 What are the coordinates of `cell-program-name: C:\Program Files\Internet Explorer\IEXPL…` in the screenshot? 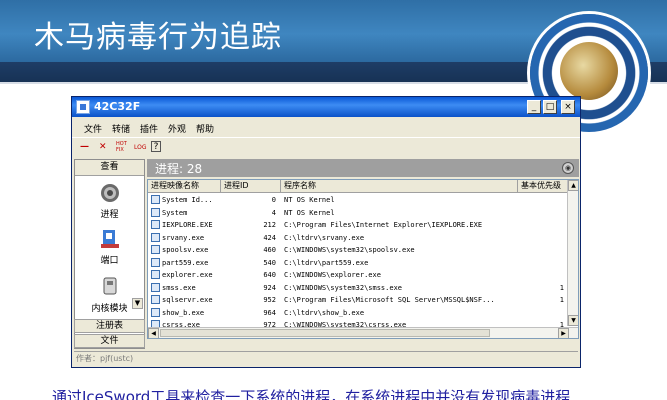 It's located at (383, 225).